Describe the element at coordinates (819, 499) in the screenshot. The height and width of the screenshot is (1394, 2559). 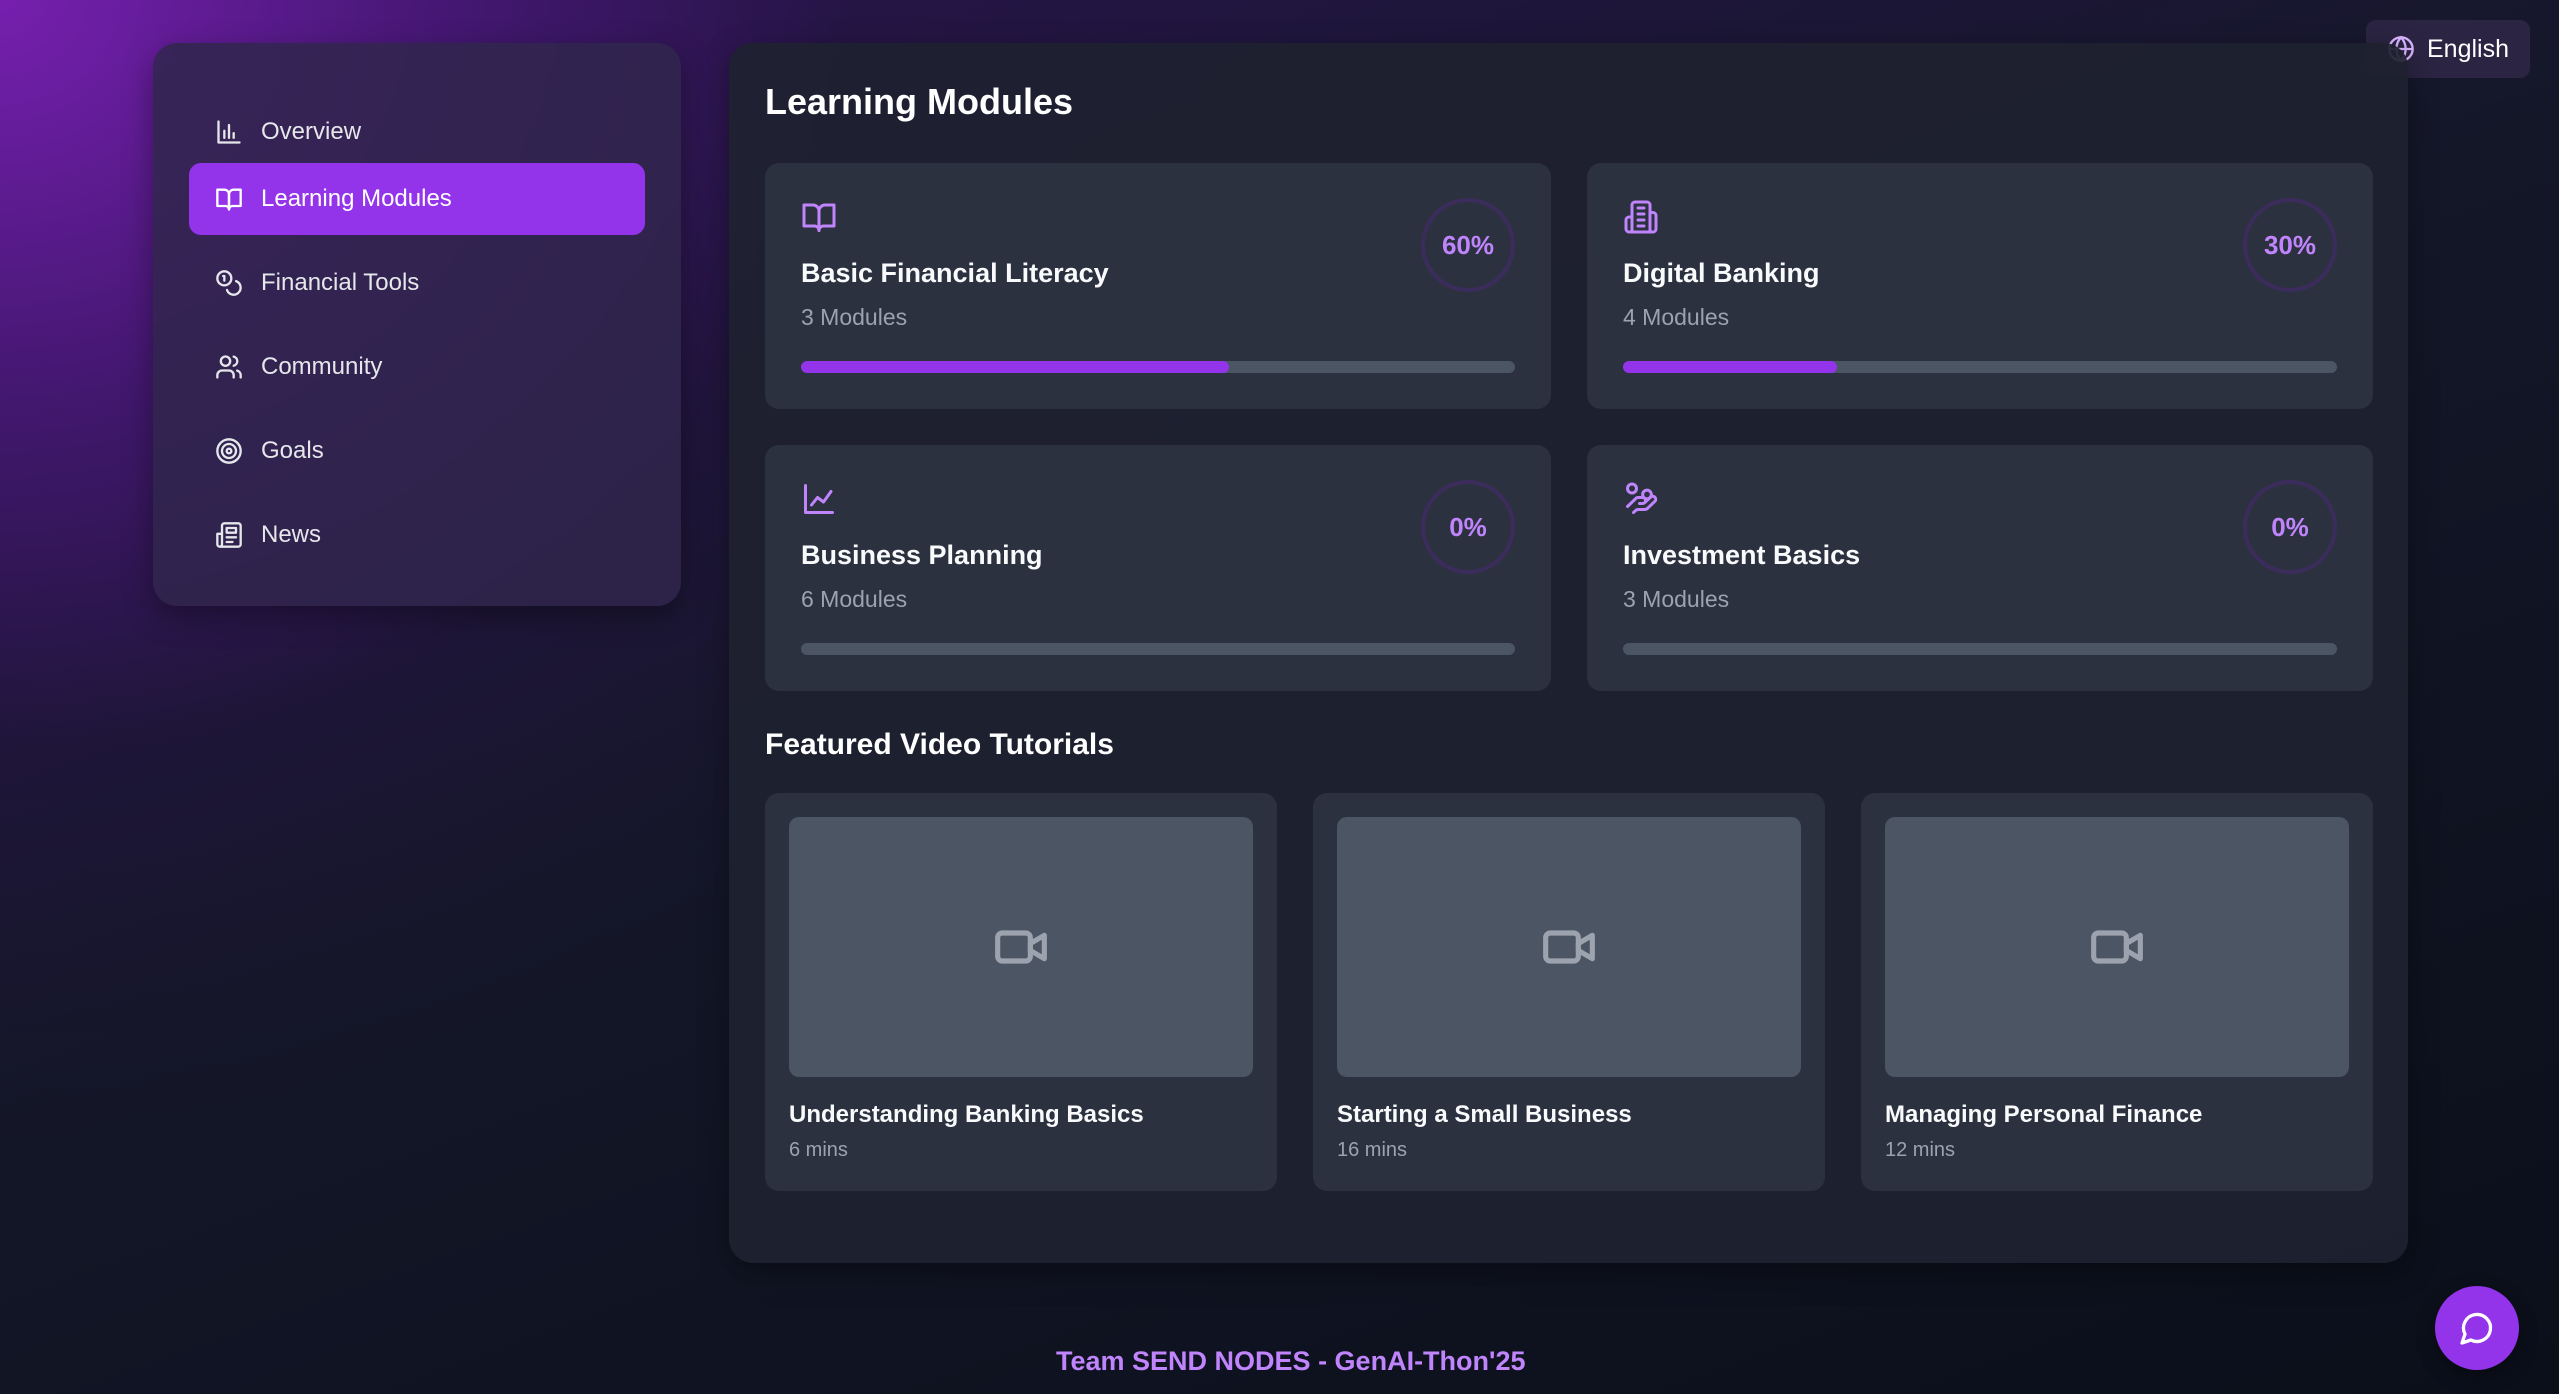
I see `line-chart-icon` at that location.